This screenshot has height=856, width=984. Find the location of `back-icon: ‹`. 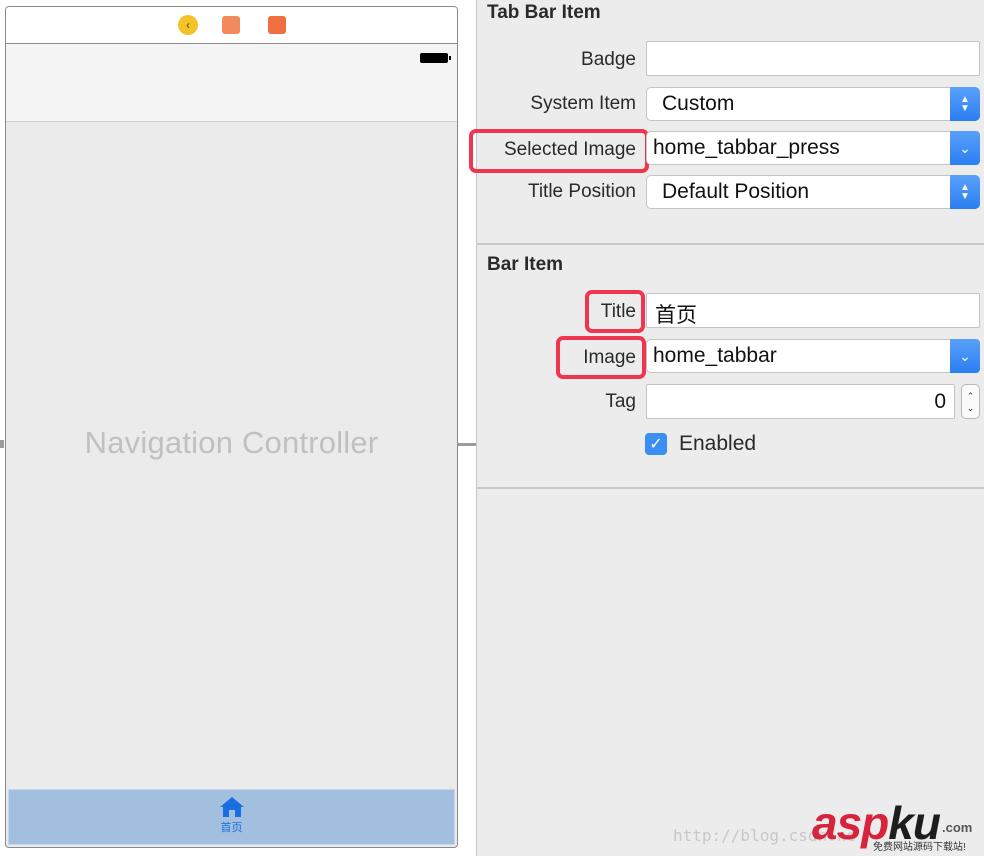

back-icon: ‹ is located at coordinates (188, 25).